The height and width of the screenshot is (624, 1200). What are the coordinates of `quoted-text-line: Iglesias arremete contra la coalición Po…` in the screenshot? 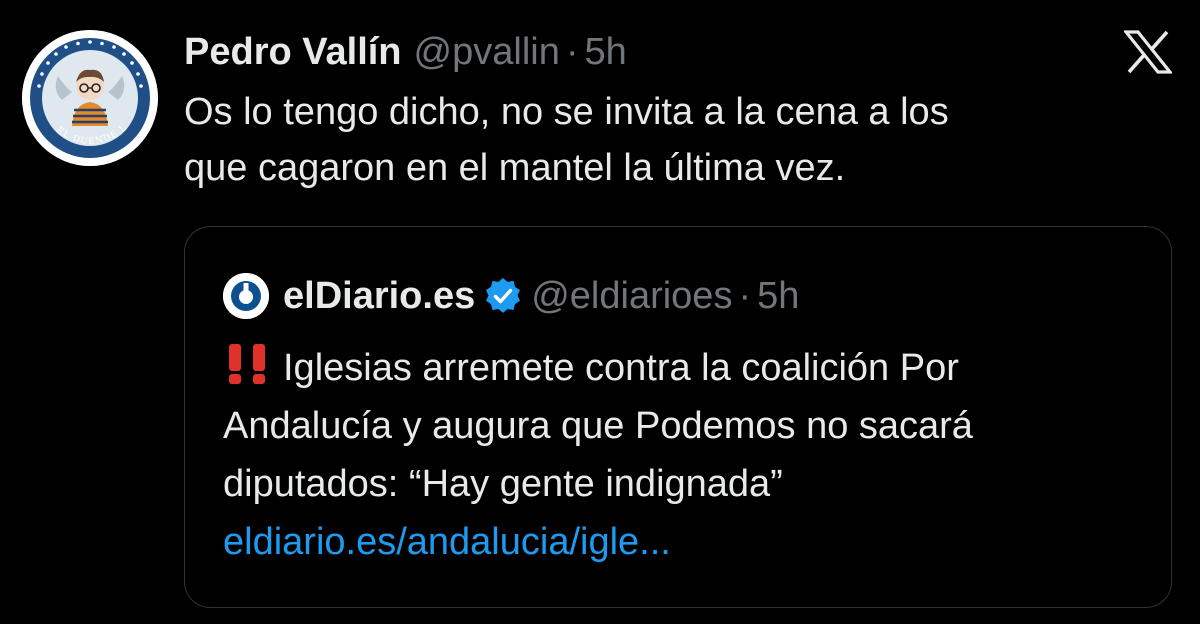 It's located at (683, 368).